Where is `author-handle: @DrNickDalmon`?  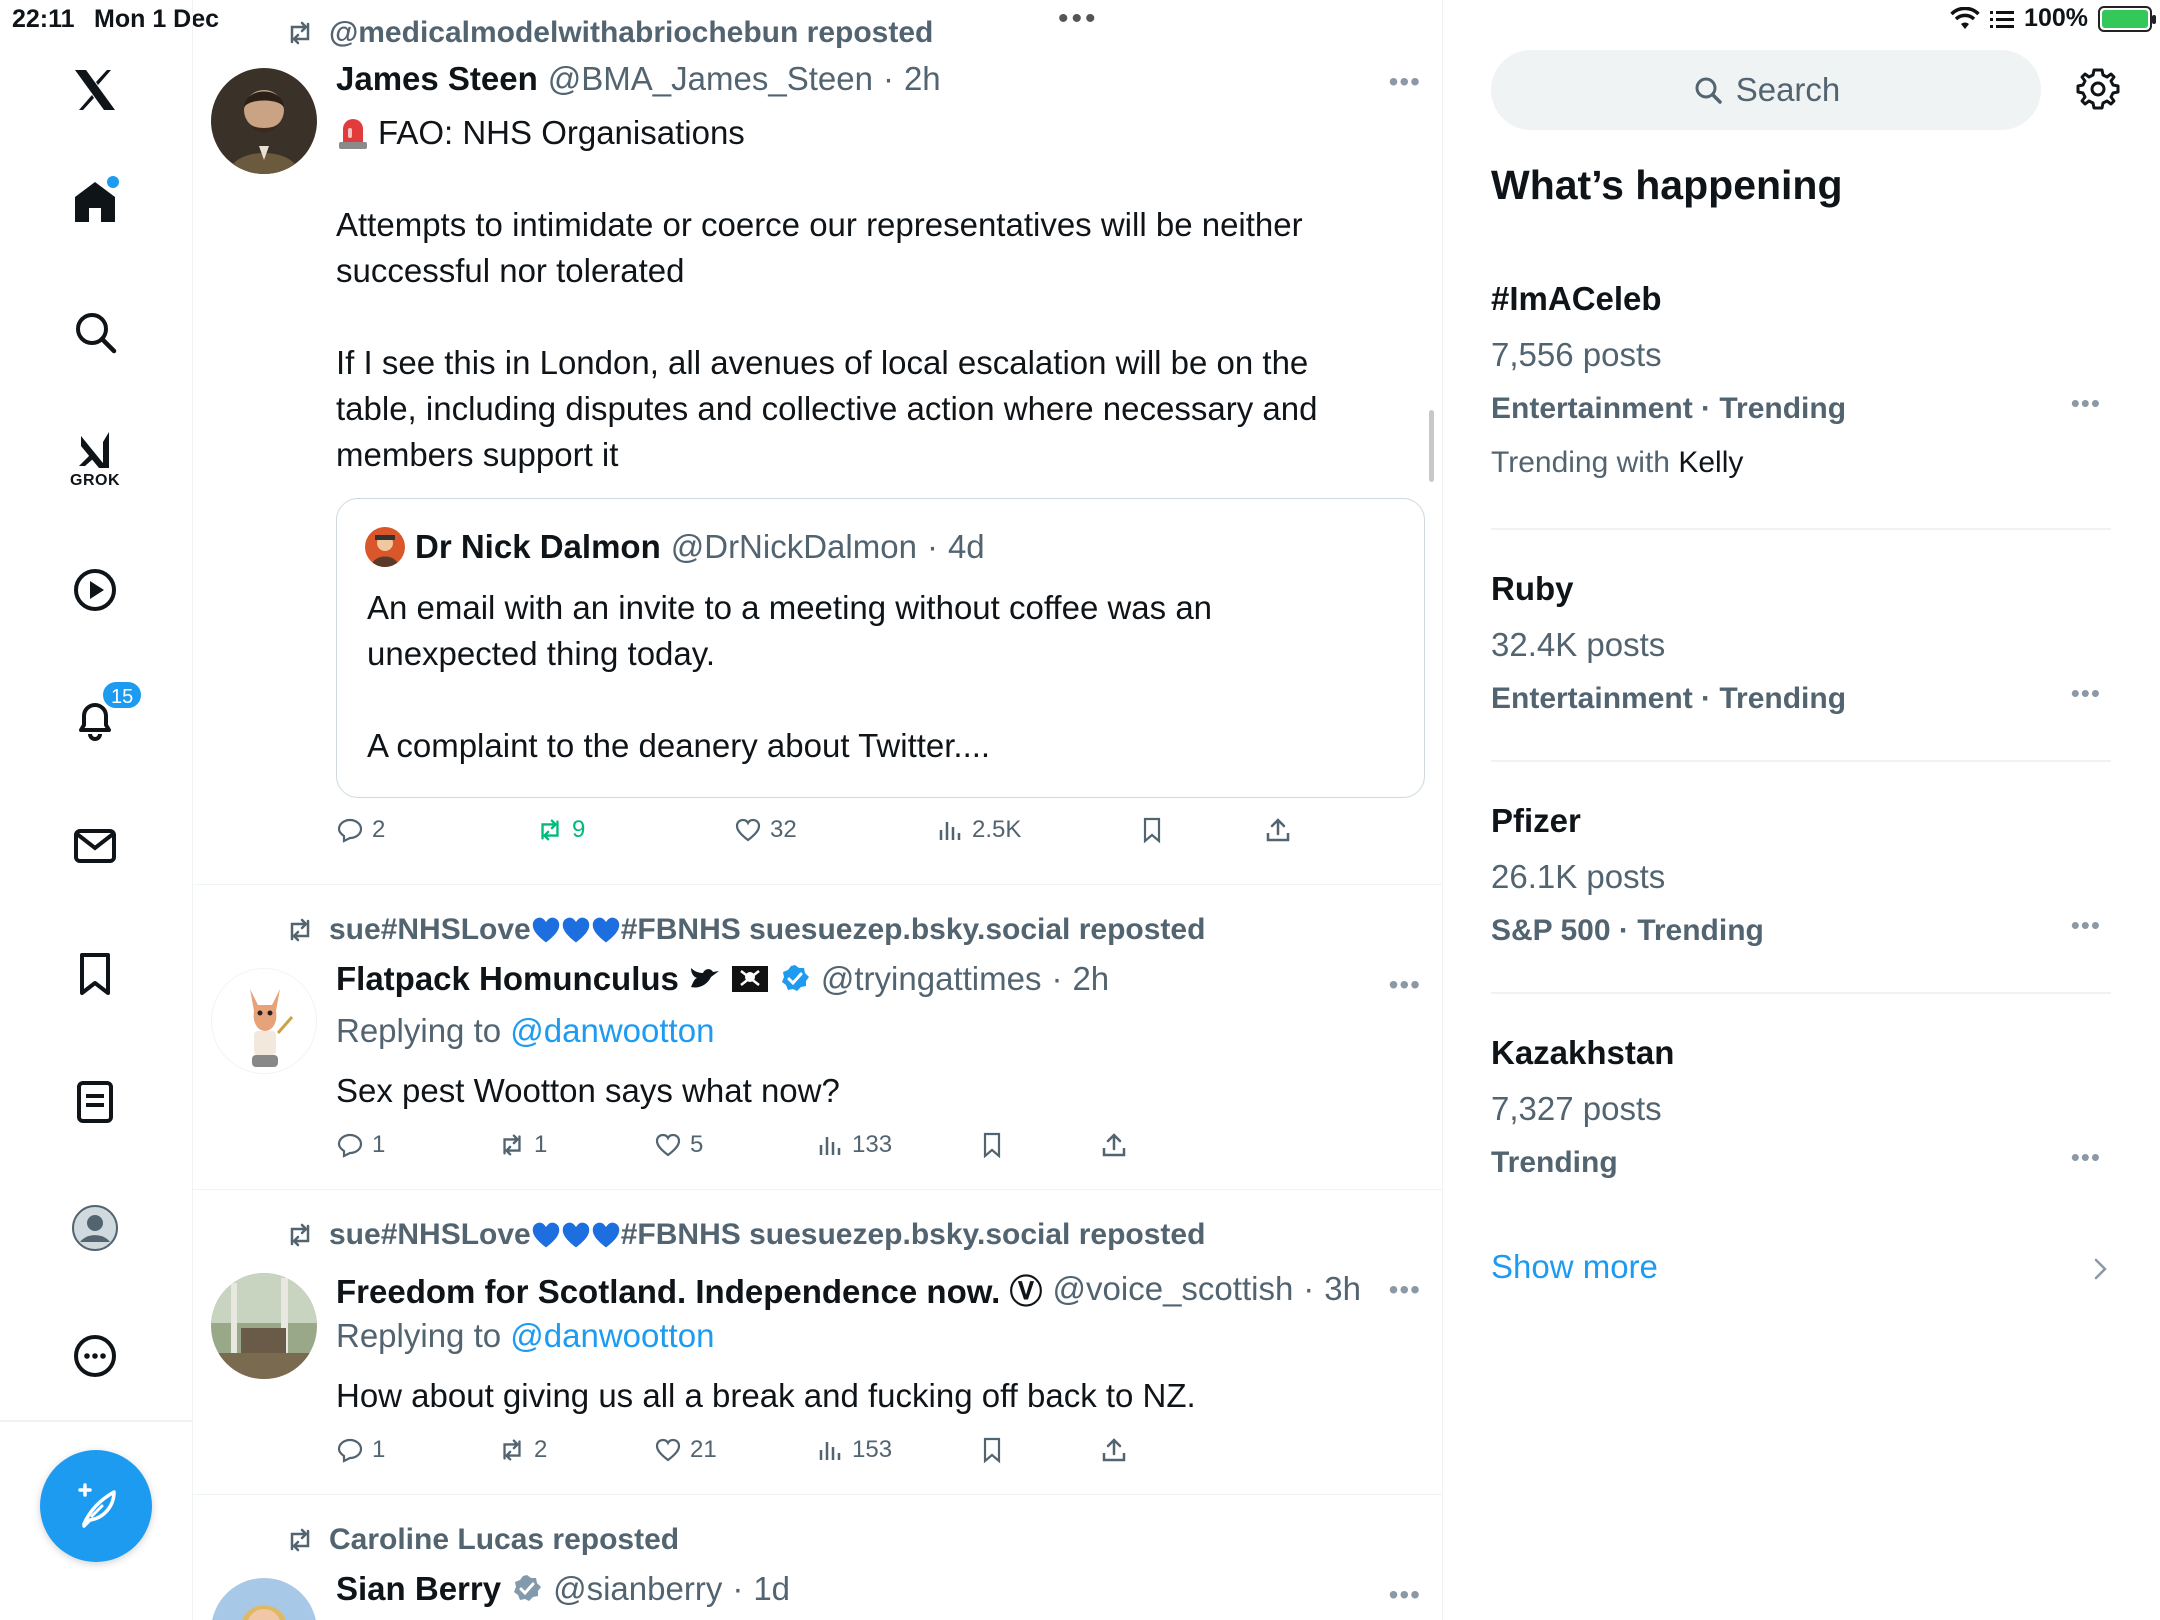 author-handle: @DrNickDalmon is located at coordinates (794, 547).